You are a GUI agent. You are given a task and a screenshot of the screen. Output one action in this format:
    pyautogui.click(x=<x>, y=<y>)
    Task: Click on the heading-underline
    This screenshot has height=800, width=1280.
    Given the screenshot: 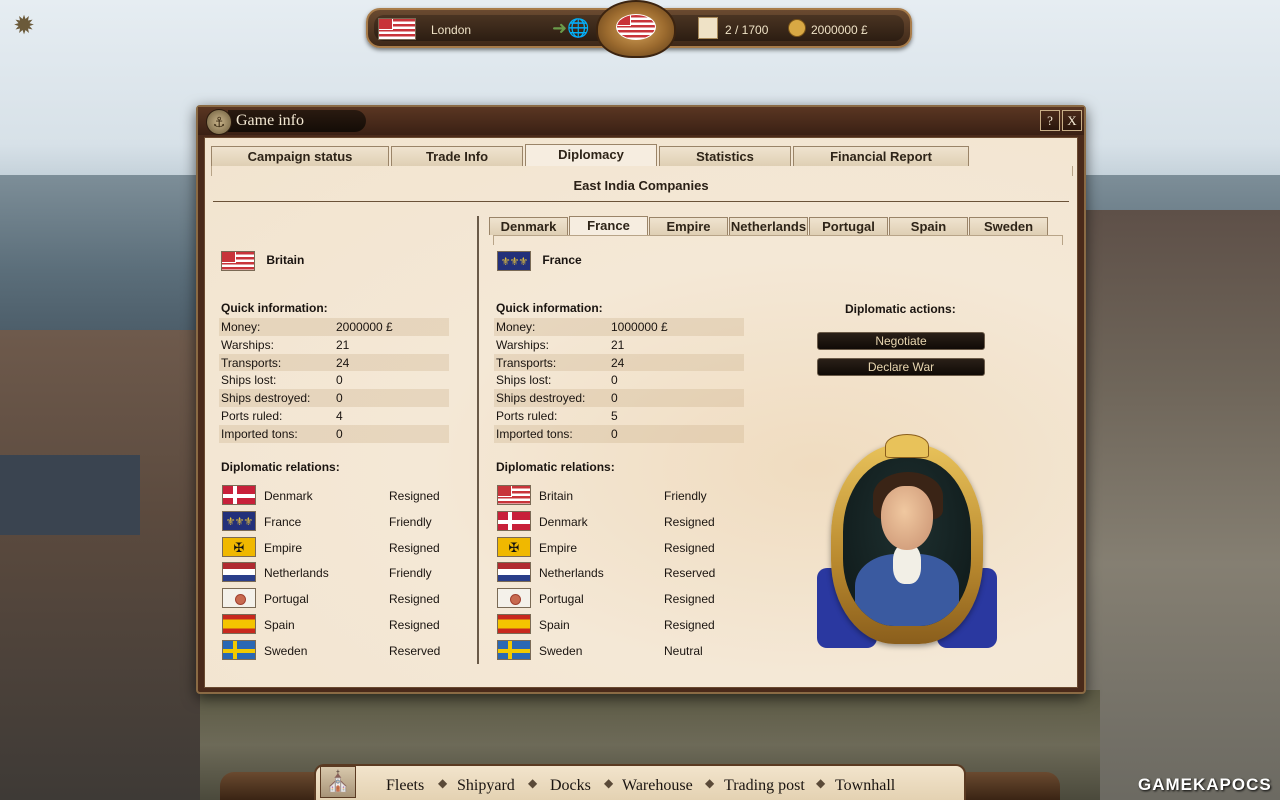 What is the action you would take?
    pyautogui.click(x=641, y=201)
    